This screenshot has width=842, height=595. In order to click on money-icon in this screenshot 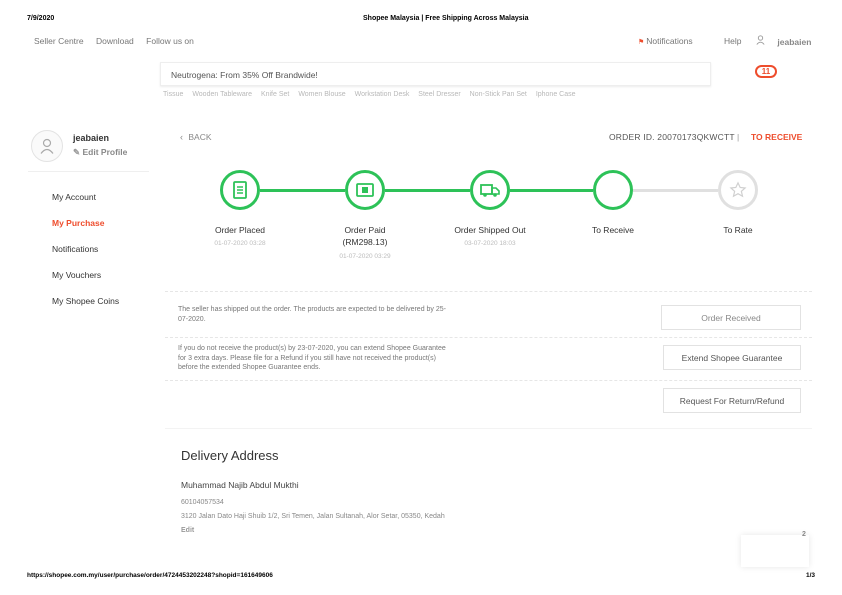, I will do `click(365, 190)`.